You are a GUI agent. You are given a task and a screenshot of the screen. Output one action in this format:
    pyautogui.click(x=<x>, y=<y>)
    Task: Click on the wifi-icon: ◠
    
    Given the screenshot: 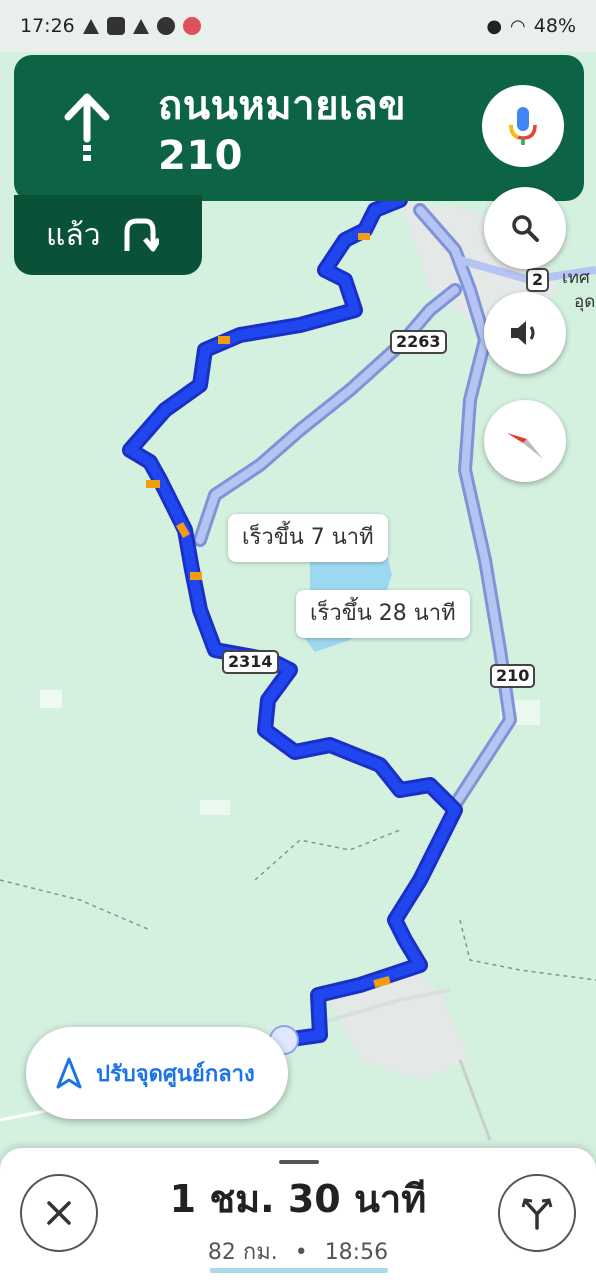 What is the action you would take?
    pyautogui.click(x=518, y=26)
    